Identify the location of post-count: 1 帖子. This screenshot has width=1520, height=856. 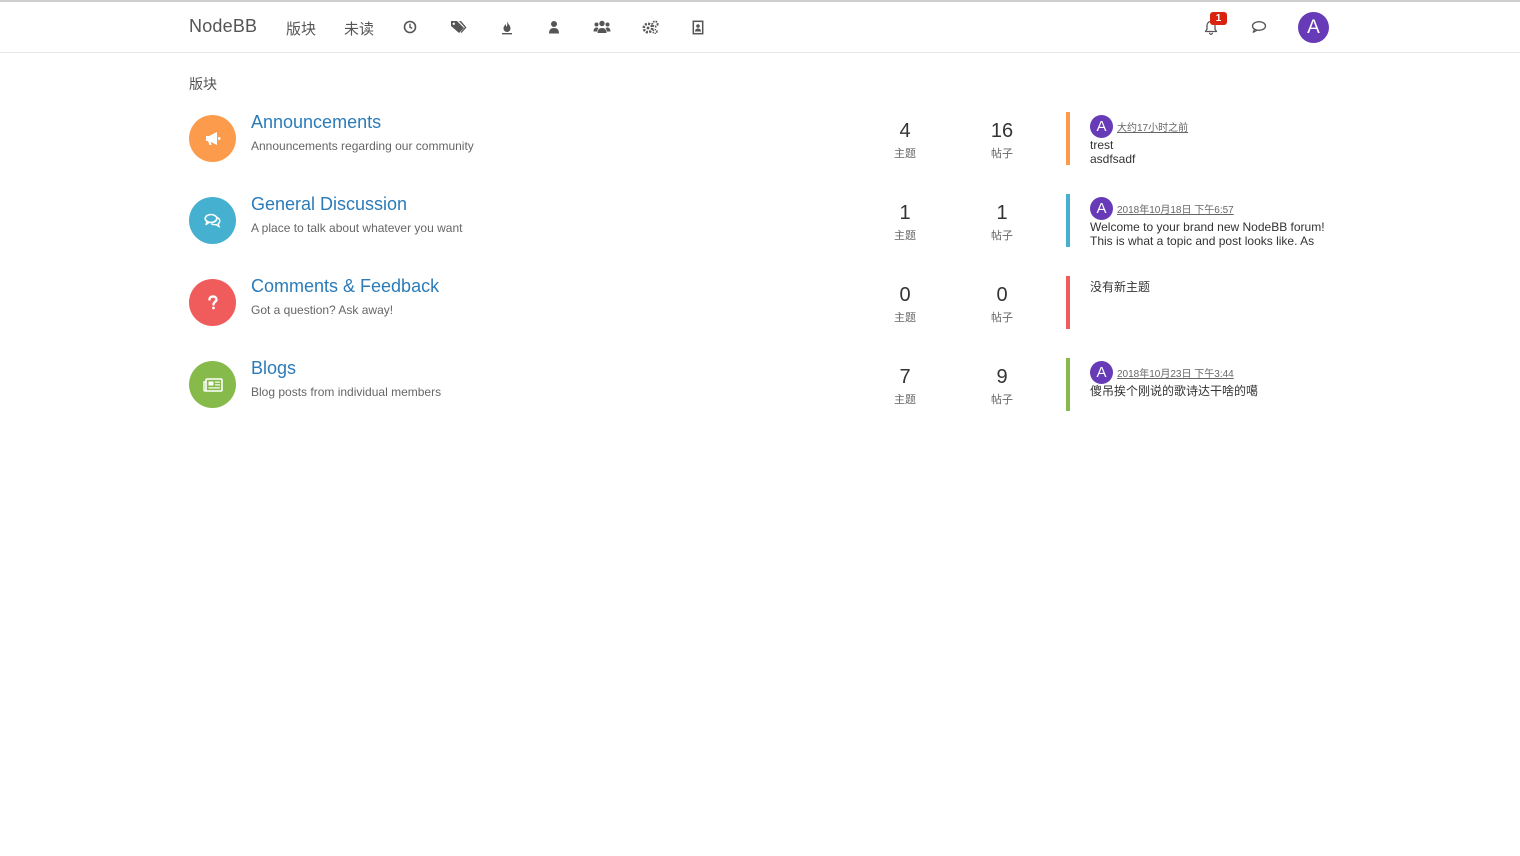
(1002, 222).